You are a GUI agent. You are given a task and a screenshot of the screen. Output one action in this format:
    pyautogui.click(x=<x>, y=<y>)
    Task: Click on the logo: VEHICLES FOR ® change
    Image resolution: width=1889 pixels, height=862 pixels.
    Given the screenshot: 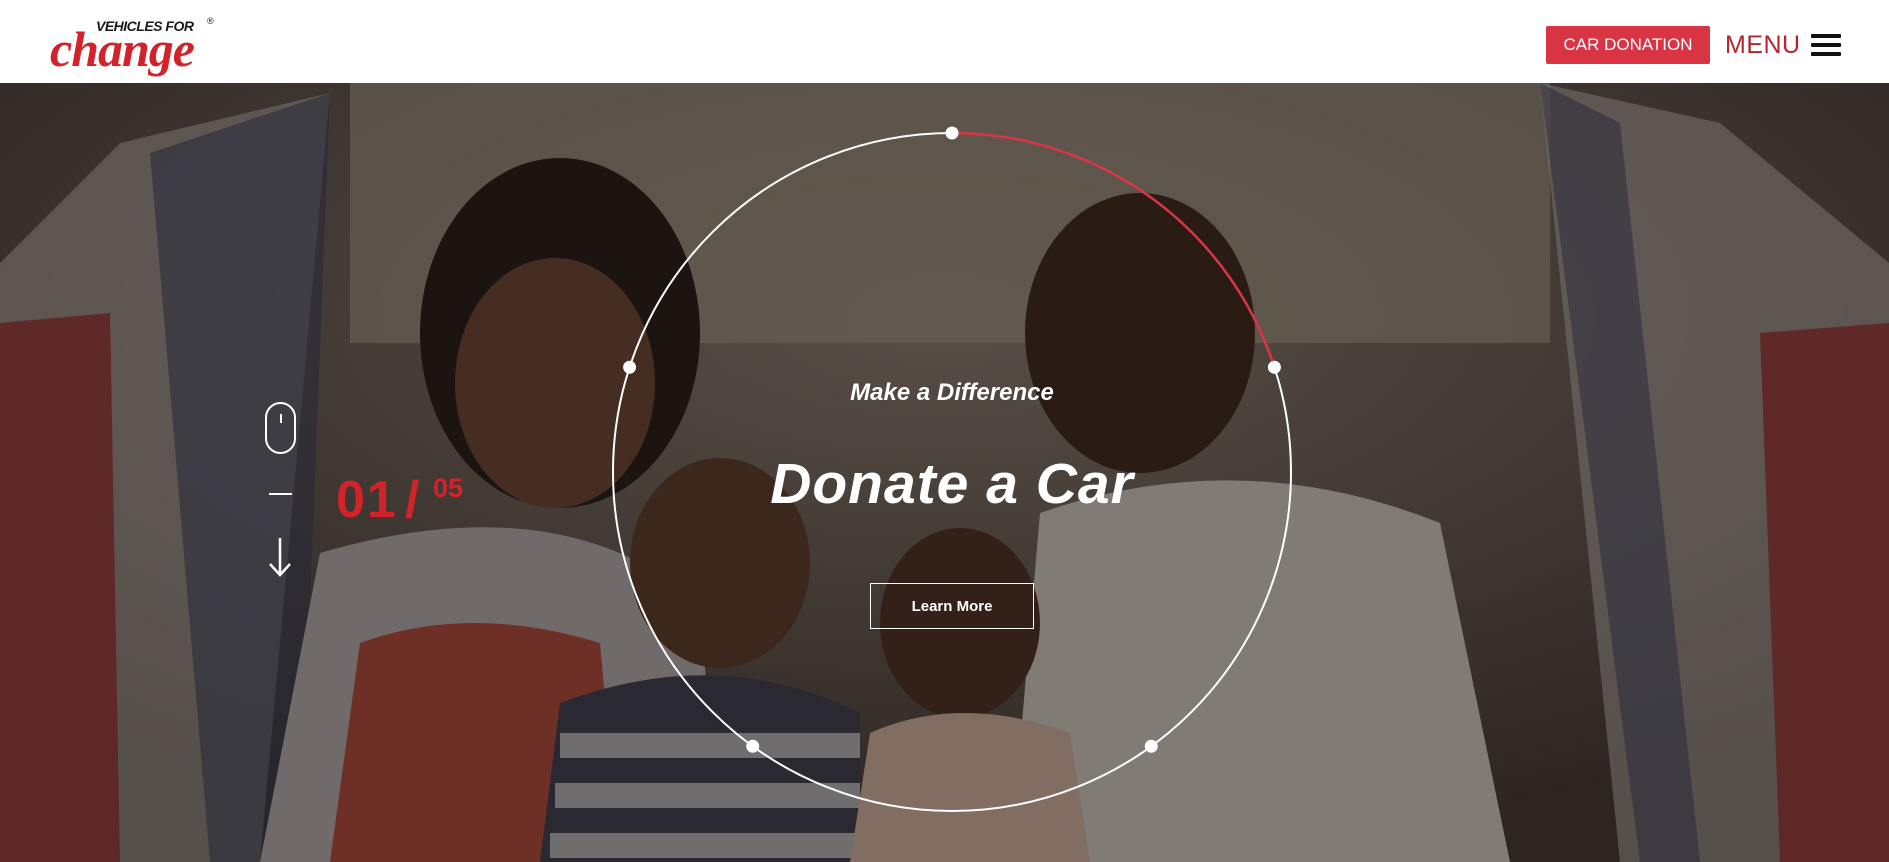 What is the action you would take?
    pyautogui.click(x=135, y=45)
    